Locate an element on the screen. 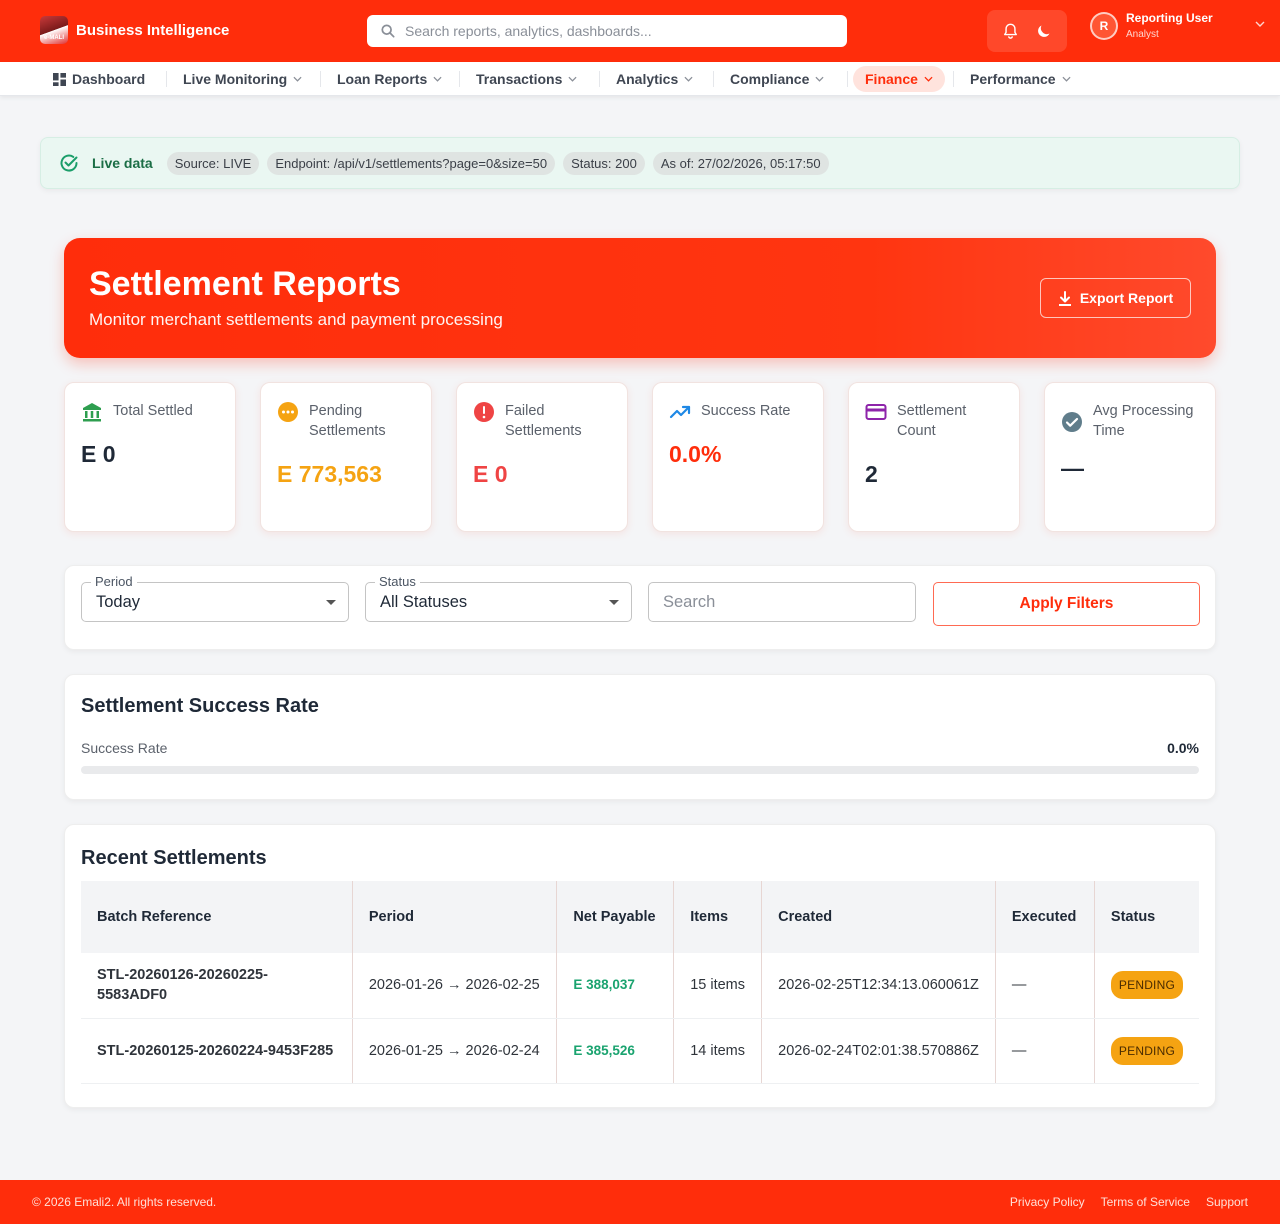 This screenshot has width=1280, height=1224. global-search is located at coordinates (607, 31).